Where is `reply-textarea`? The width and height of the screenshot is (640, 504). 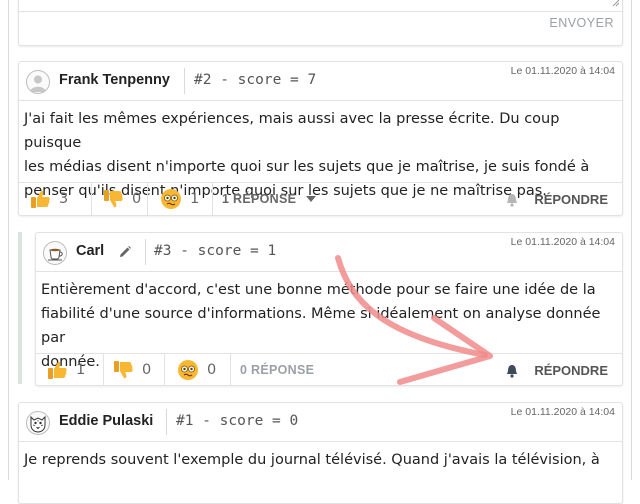
reply-textarea is located at coordinates (320, 6).